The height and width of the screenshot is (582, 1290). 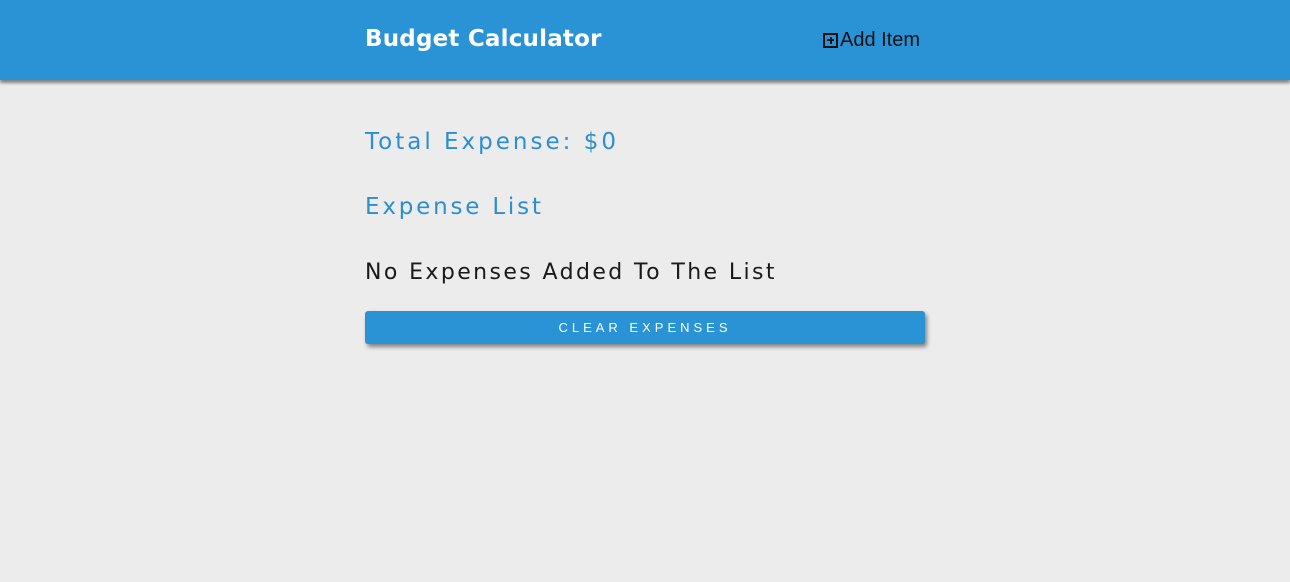 I want to click on add-item-label: Add Item, so click(x=880, y=39).